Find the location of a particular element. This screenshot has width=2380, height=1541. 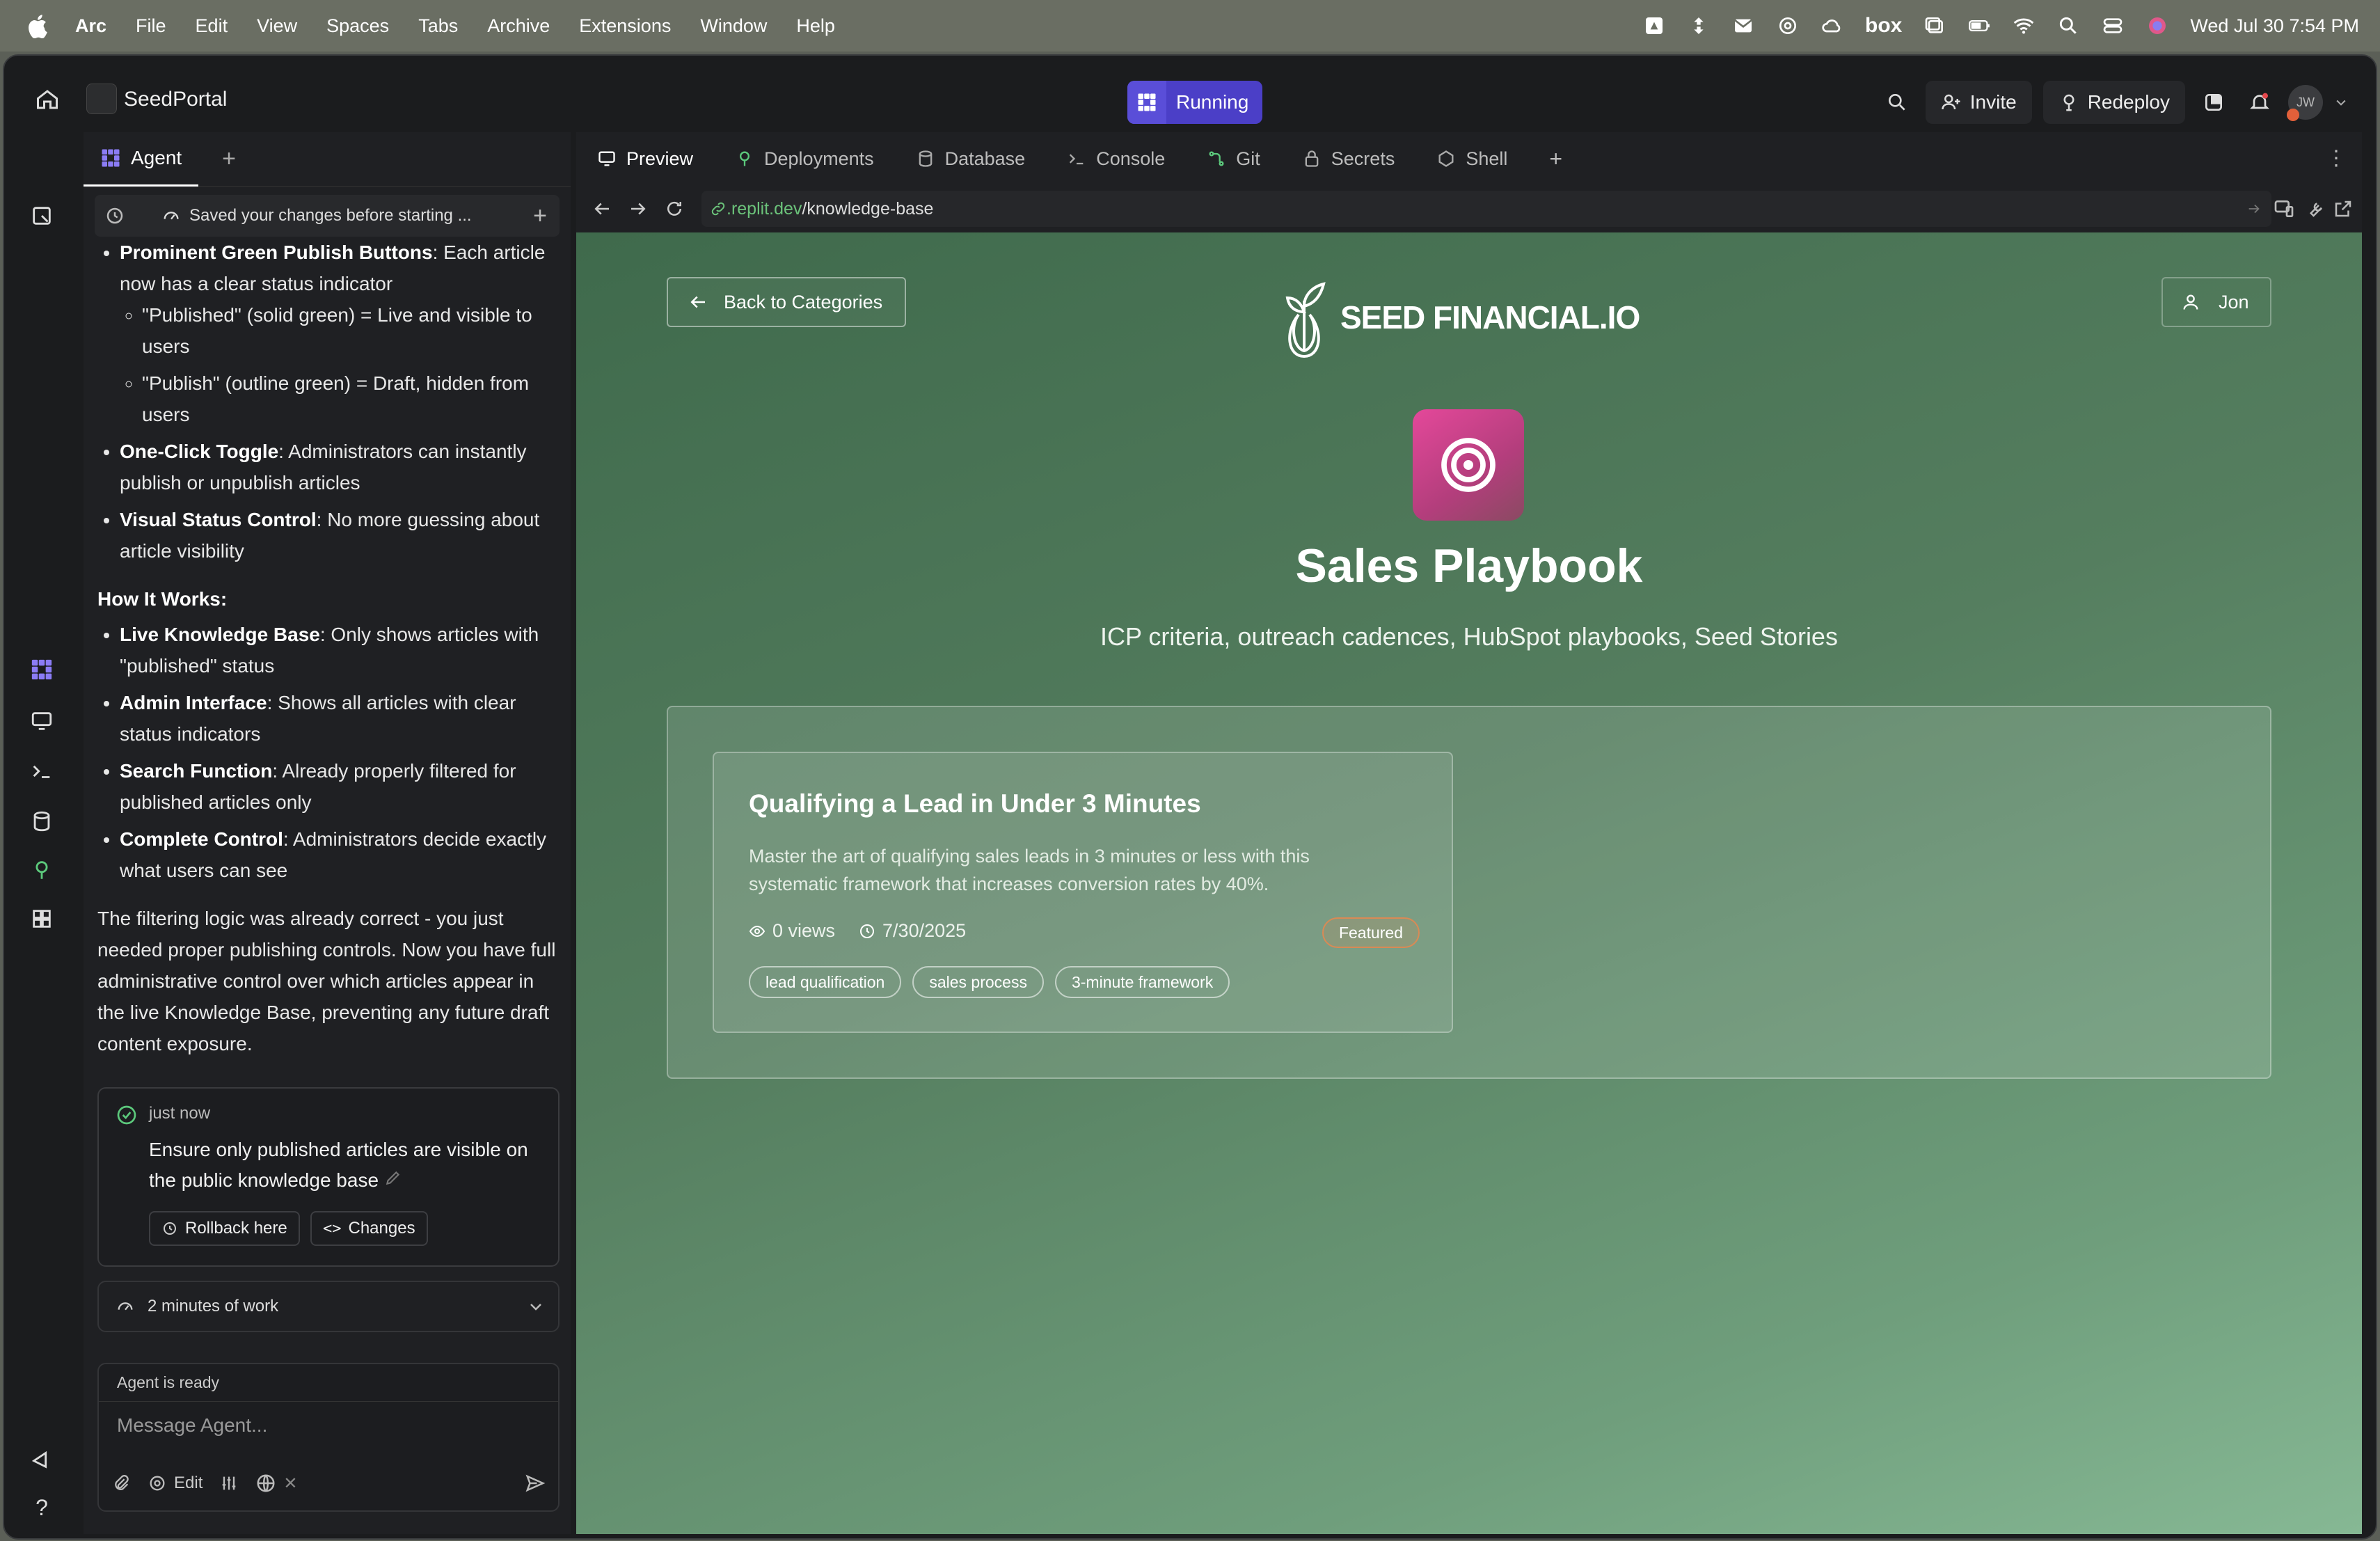

tab-secrets: Secrets is located at coordinates (1348, 158).